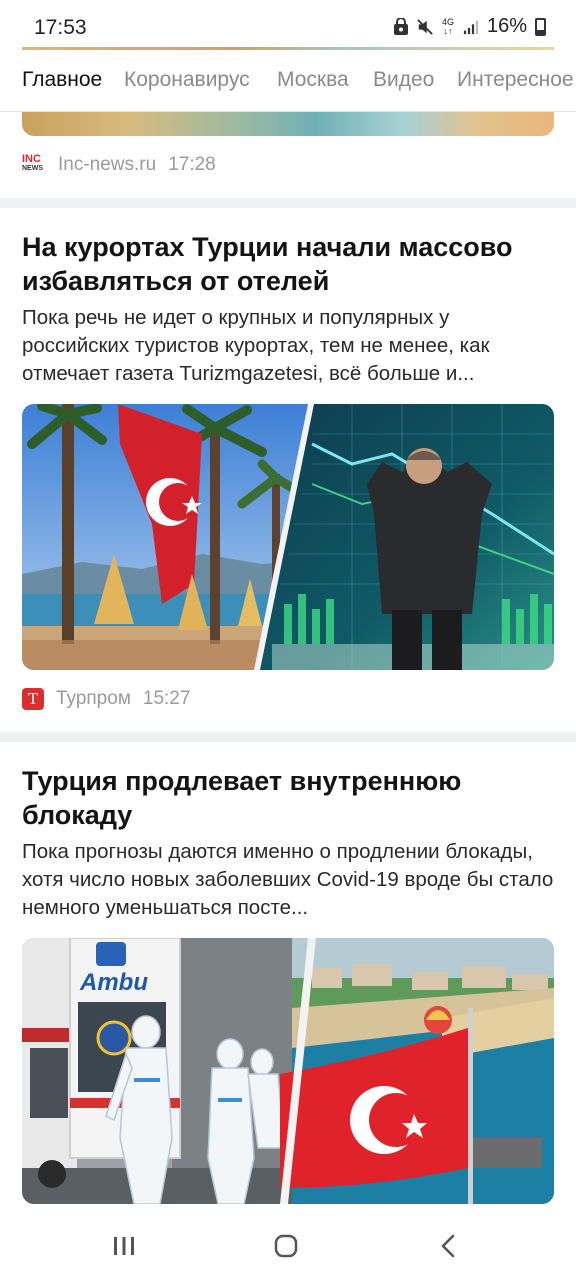 The image size is (576, 1280). What do you see at coordinates (187, 80) in the screenshot?
I see `tab-coronavirus: Коронавирус` at bounding box center [187, 80].